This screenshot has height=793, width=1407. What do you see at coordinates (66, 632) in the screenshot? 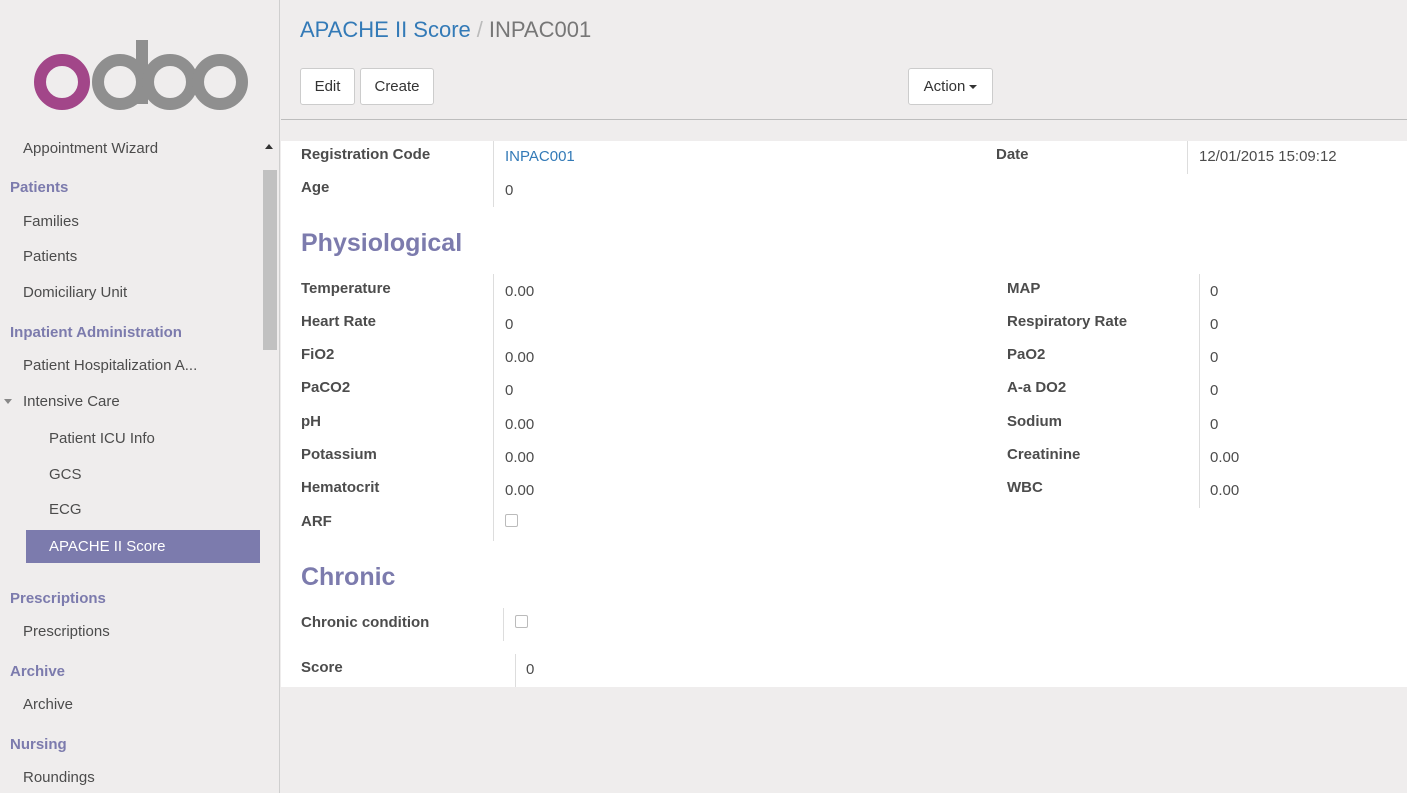
I see `sidebar-item-prescriptions: Prescriptions` at bounding box center [66, 632].